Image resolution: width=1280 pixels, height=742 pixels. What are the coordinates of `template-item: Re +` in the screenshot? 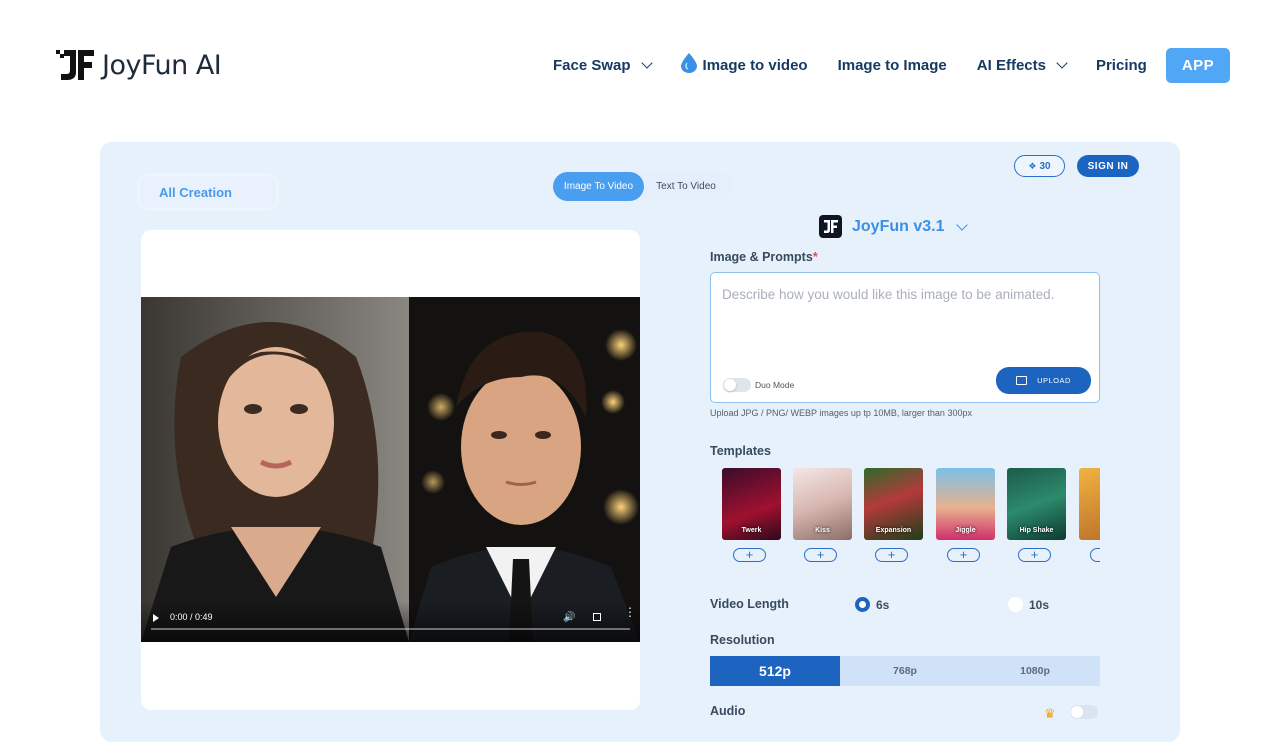 It's located at (1089, 515).